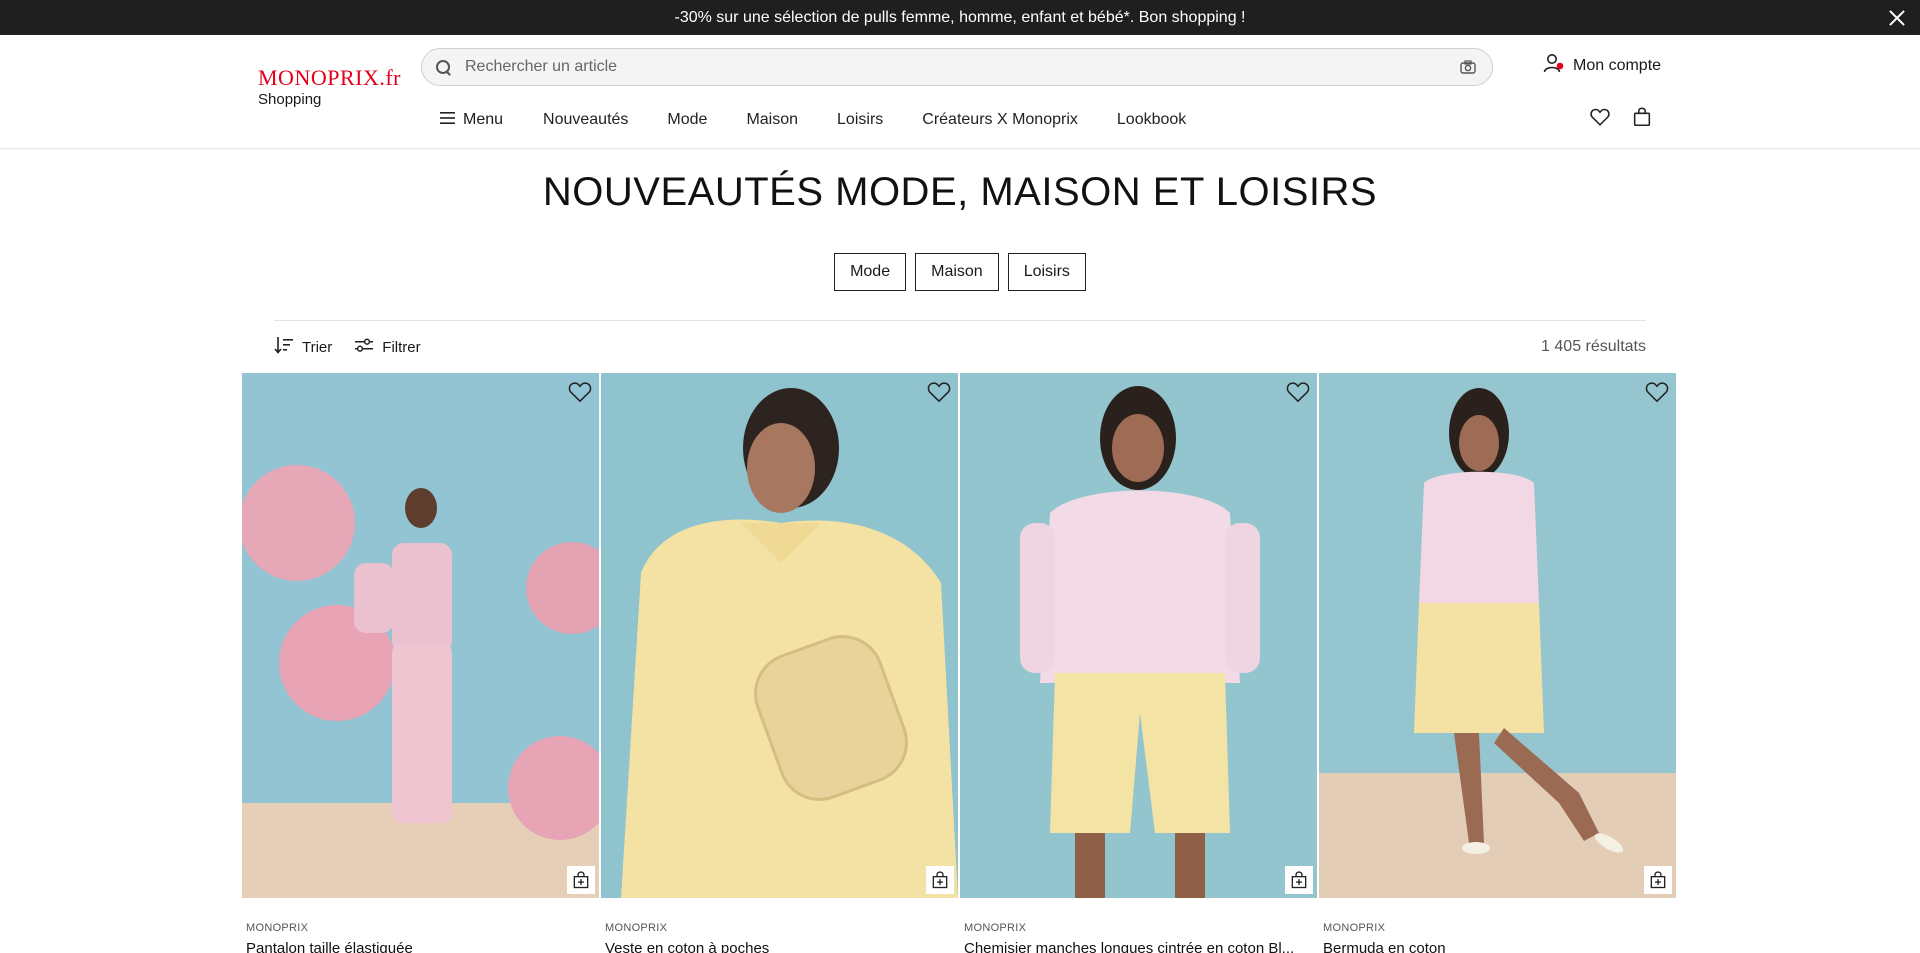  I want to click on logo-sub: Shopping, so click(290, 99).